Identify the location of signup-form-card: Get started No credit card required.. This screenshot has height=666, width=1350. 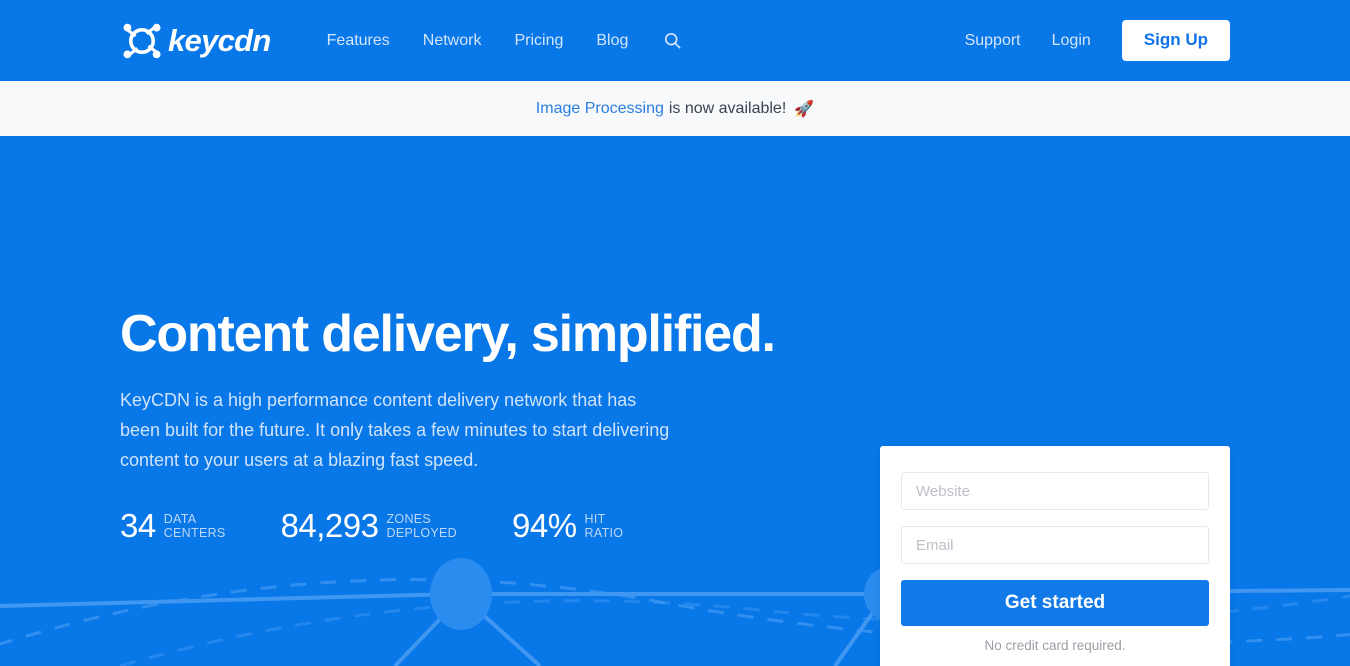
(1055, 556).